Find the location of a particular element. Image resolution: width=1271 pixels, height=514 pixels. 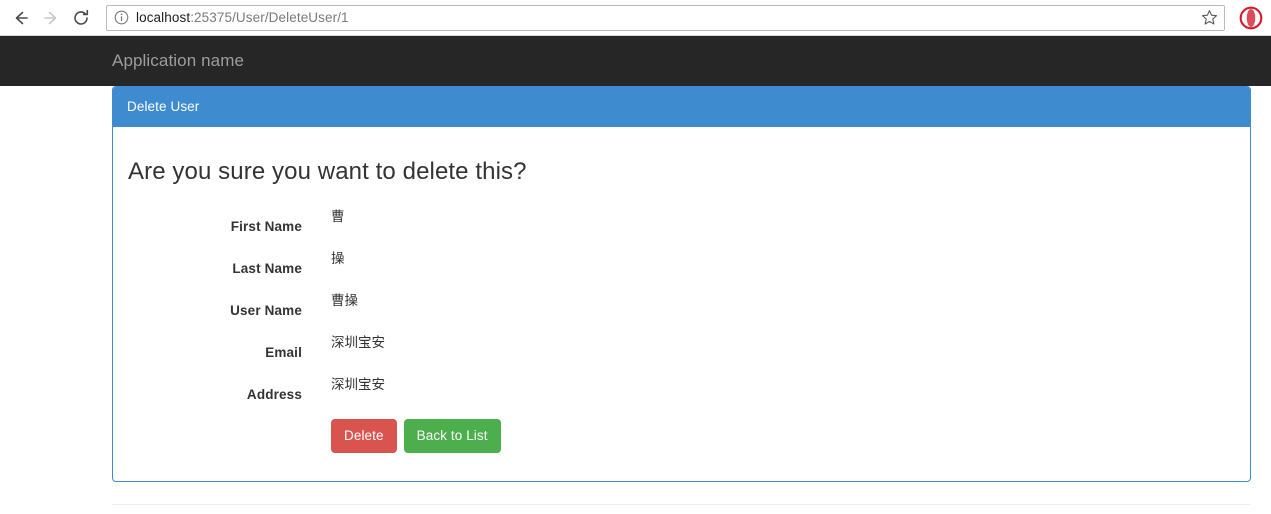

detail-value-email: 深圳宝安 is located at coordinates (358, 342).